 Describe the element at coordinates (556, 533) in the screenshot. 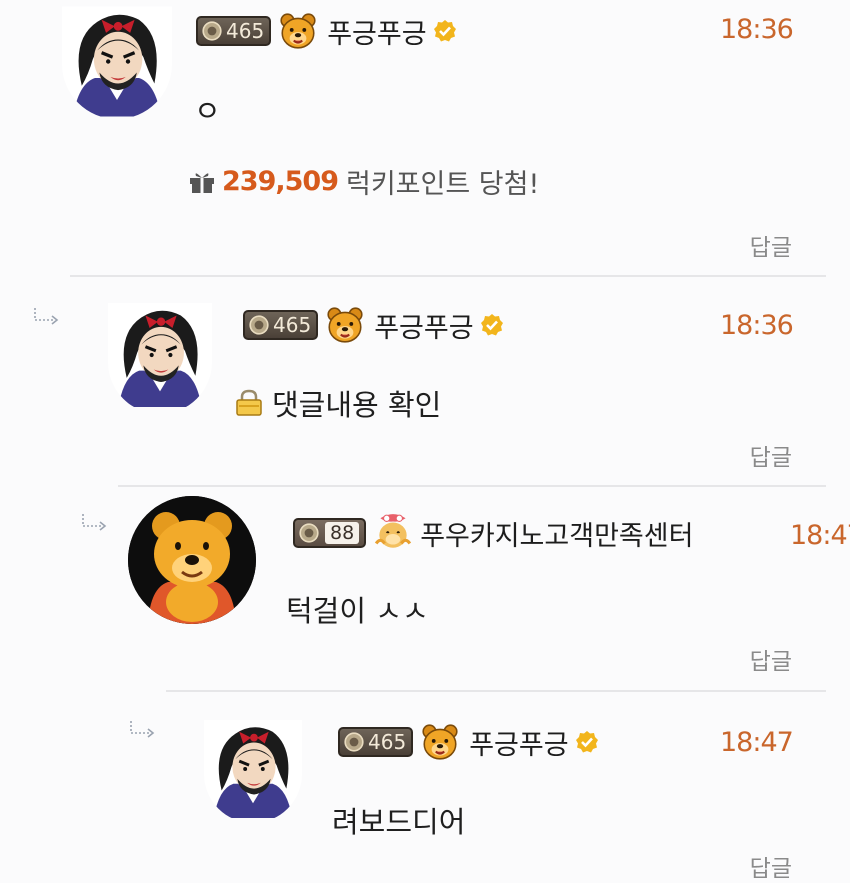

I see `nickname: 푸우카지노고객만족센터` at that location.